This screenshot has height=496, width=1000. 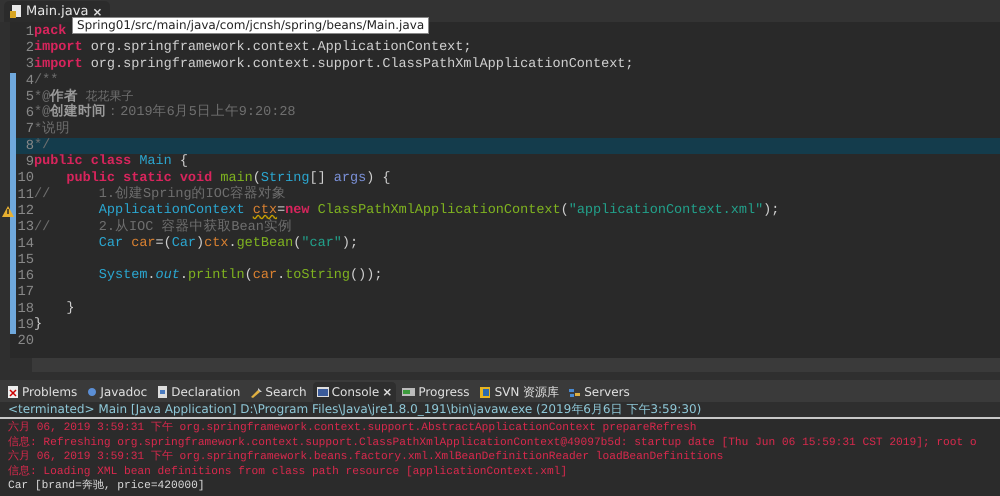 I want to click on tab-label: Main.java, so click(x=57, y=11).